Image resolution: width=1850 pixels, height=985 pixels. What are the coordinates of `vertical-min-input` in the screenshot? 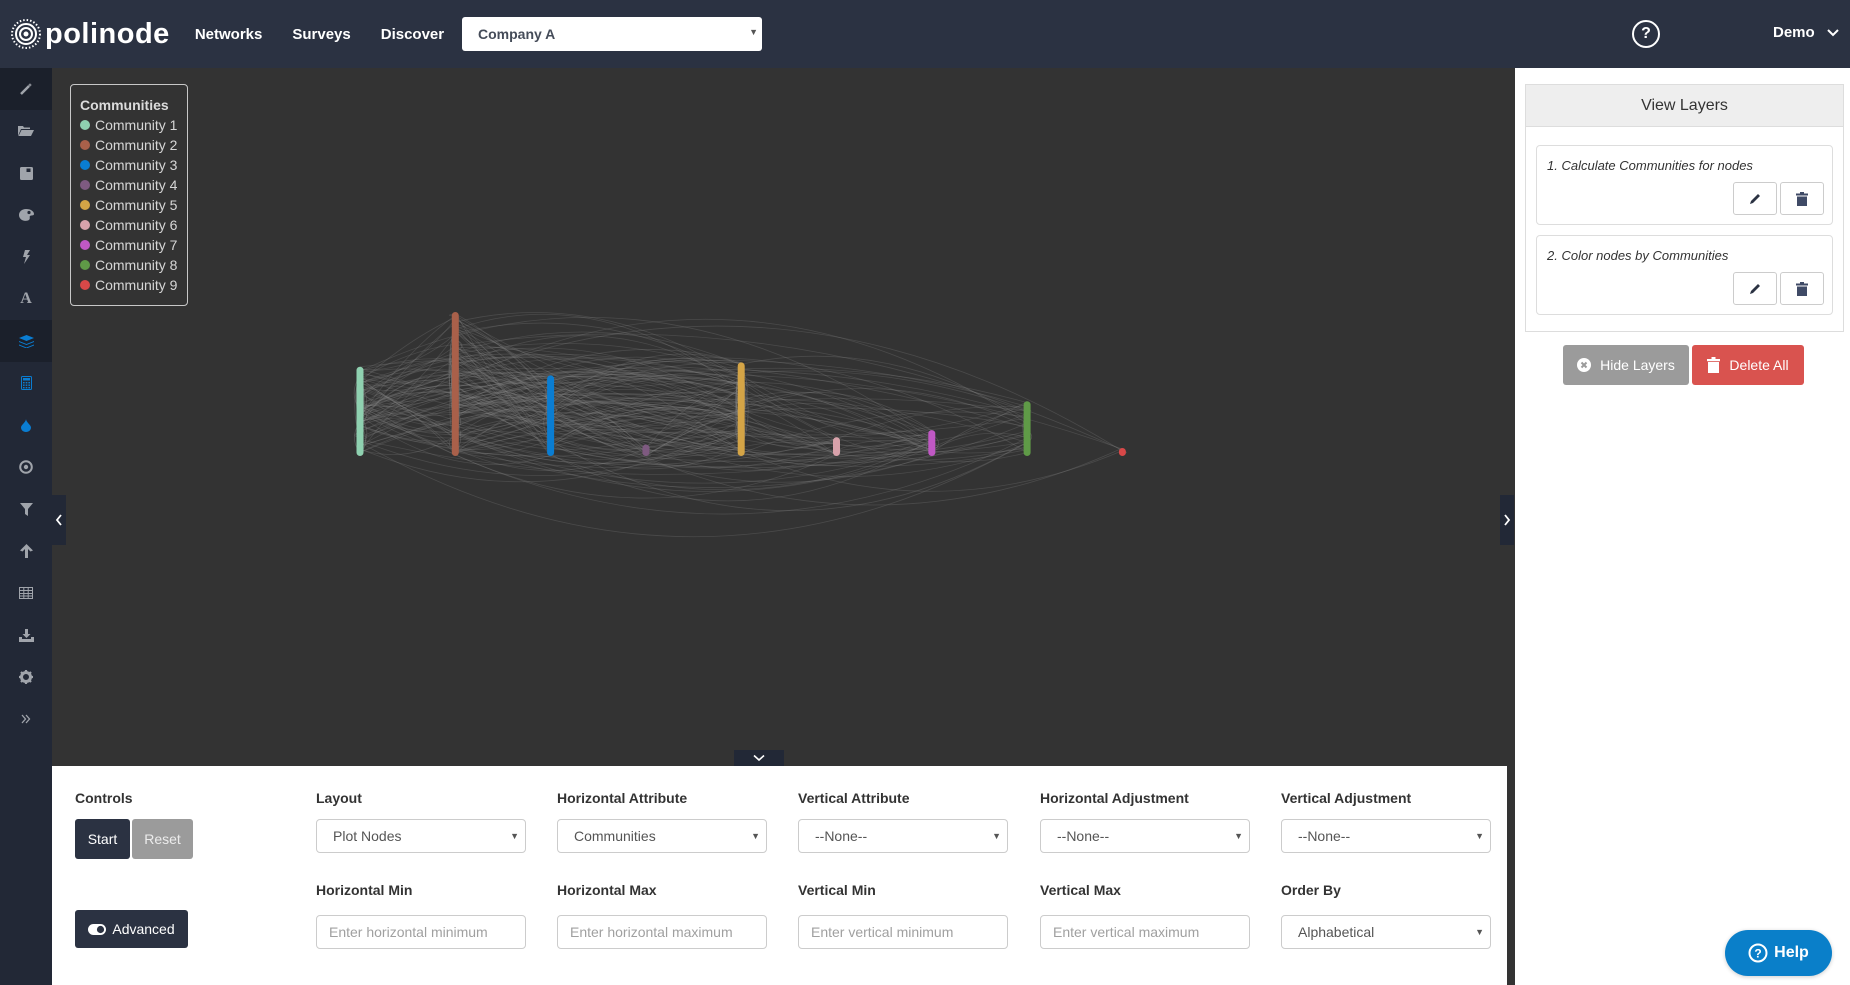 It's located at (903, 932).